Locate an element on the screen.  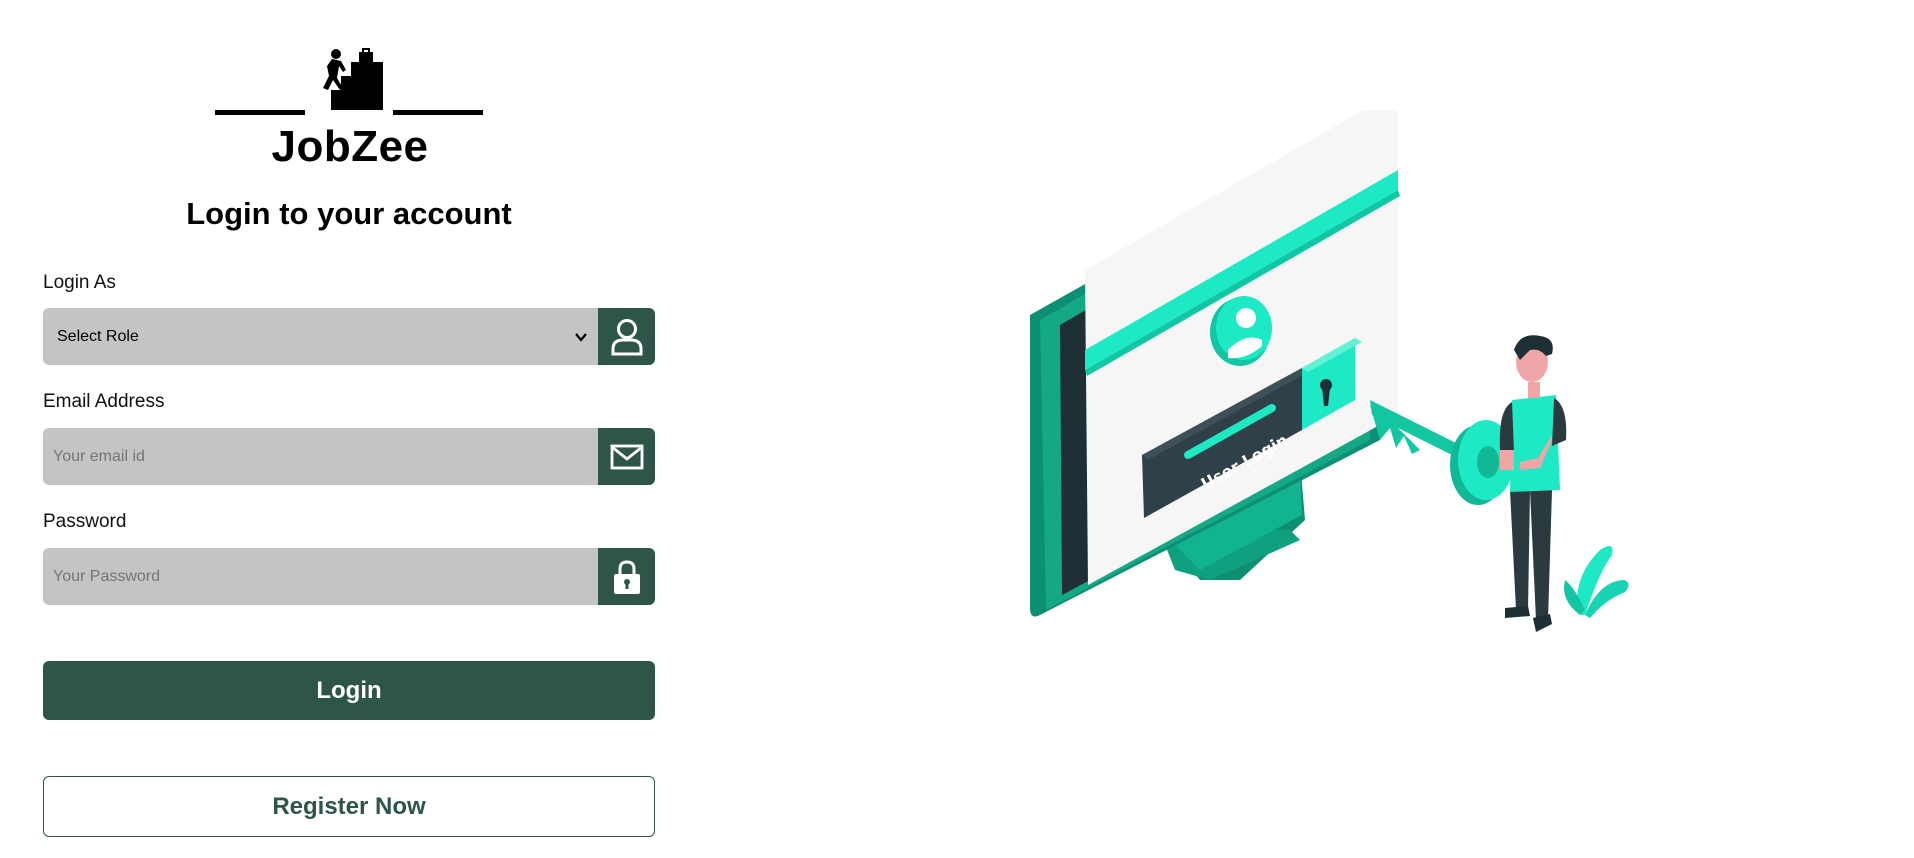
brand-logo: JobZee is located at coordinates (350, 109).